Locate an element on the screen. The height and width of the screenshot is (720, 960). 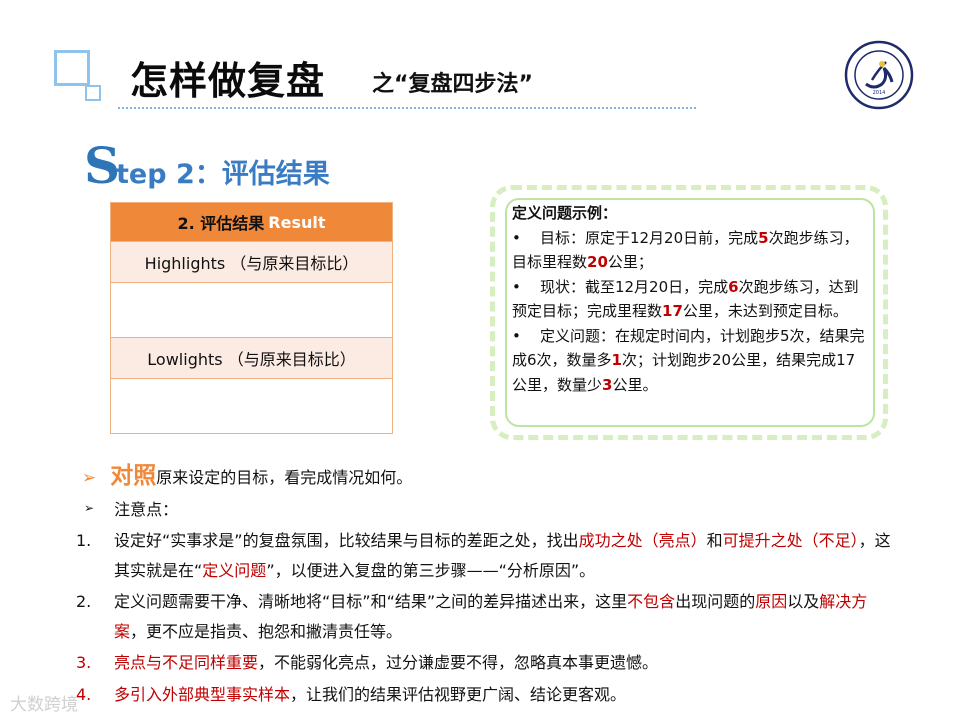
university-logo: 2014 is located at coordinates (879, 75).